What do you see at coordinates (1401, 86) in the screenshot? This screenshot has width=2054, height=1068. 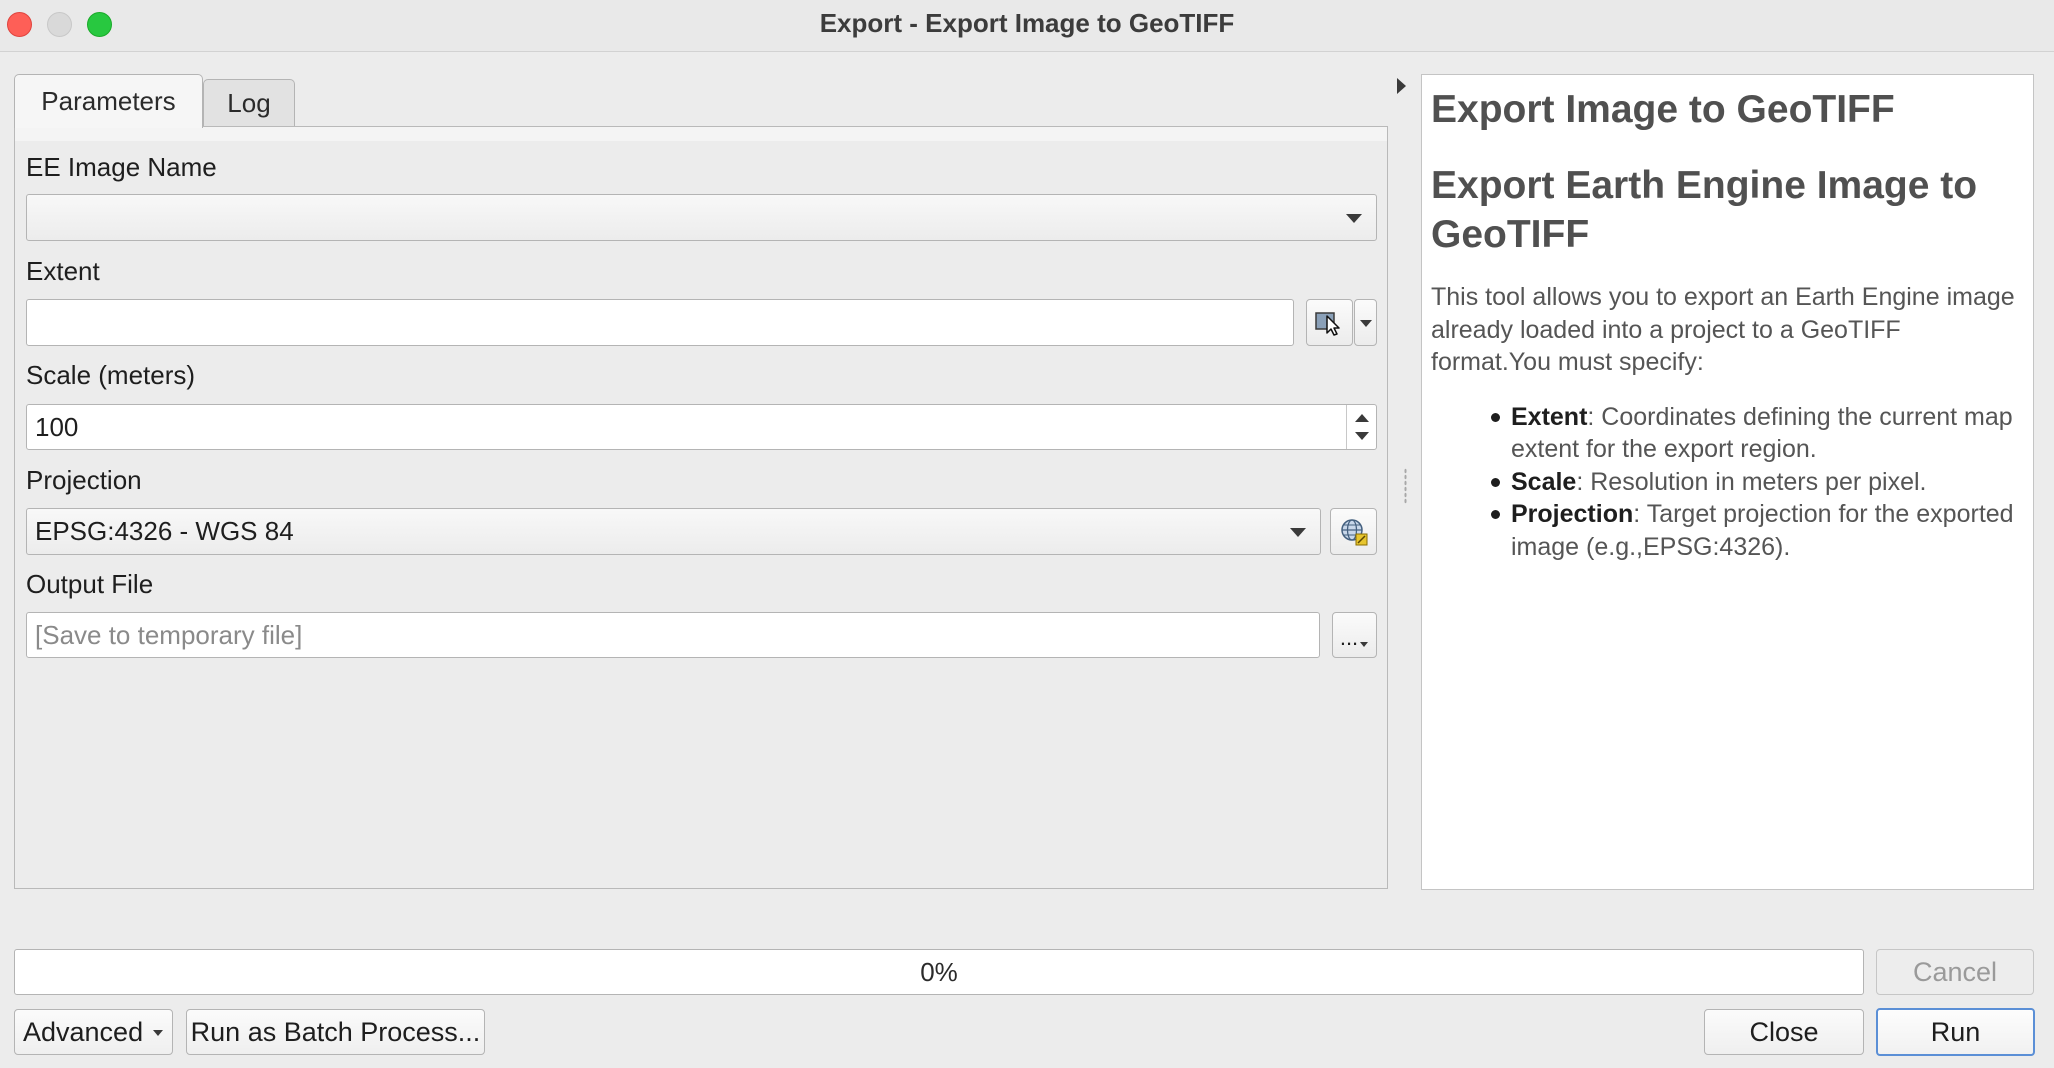 I see `collapse-help-arrow-icon` at bounding box center [1401, 86].